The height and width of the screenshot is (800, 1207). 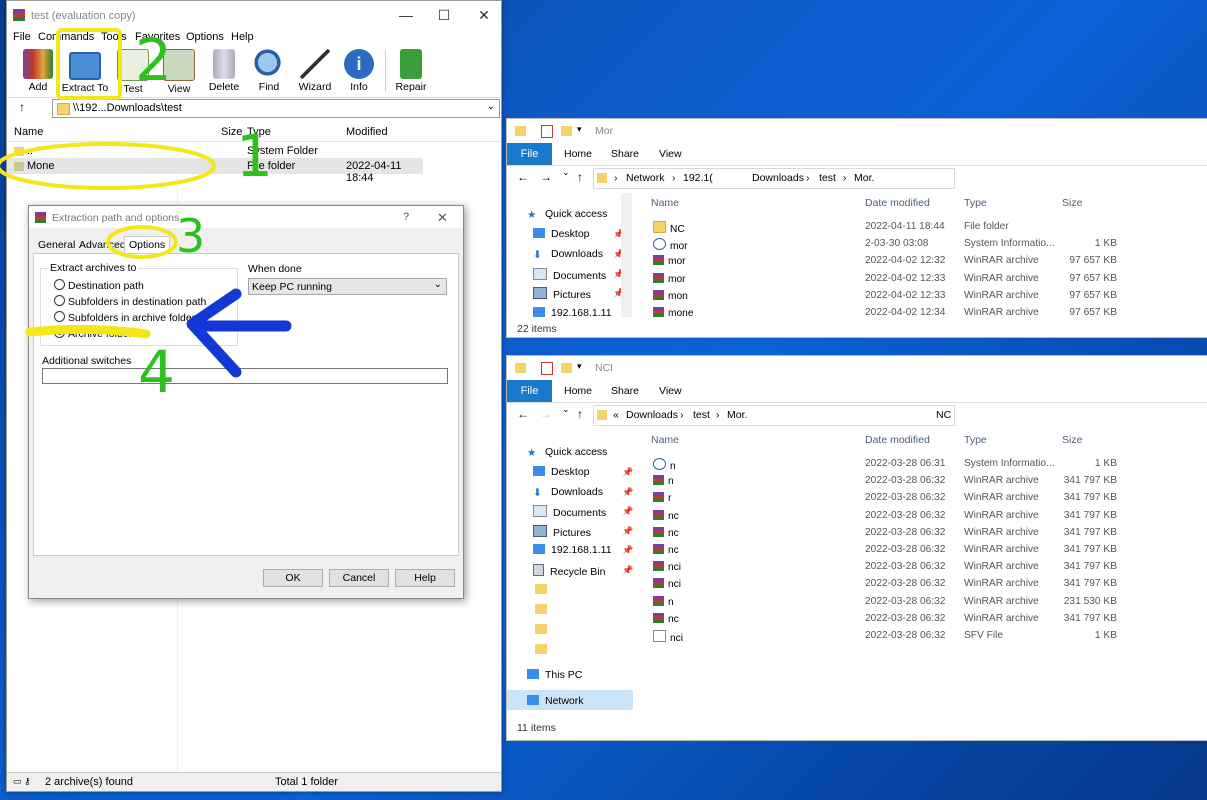 I want to click on menu-tools: Tools, so click(x=114, y=37).